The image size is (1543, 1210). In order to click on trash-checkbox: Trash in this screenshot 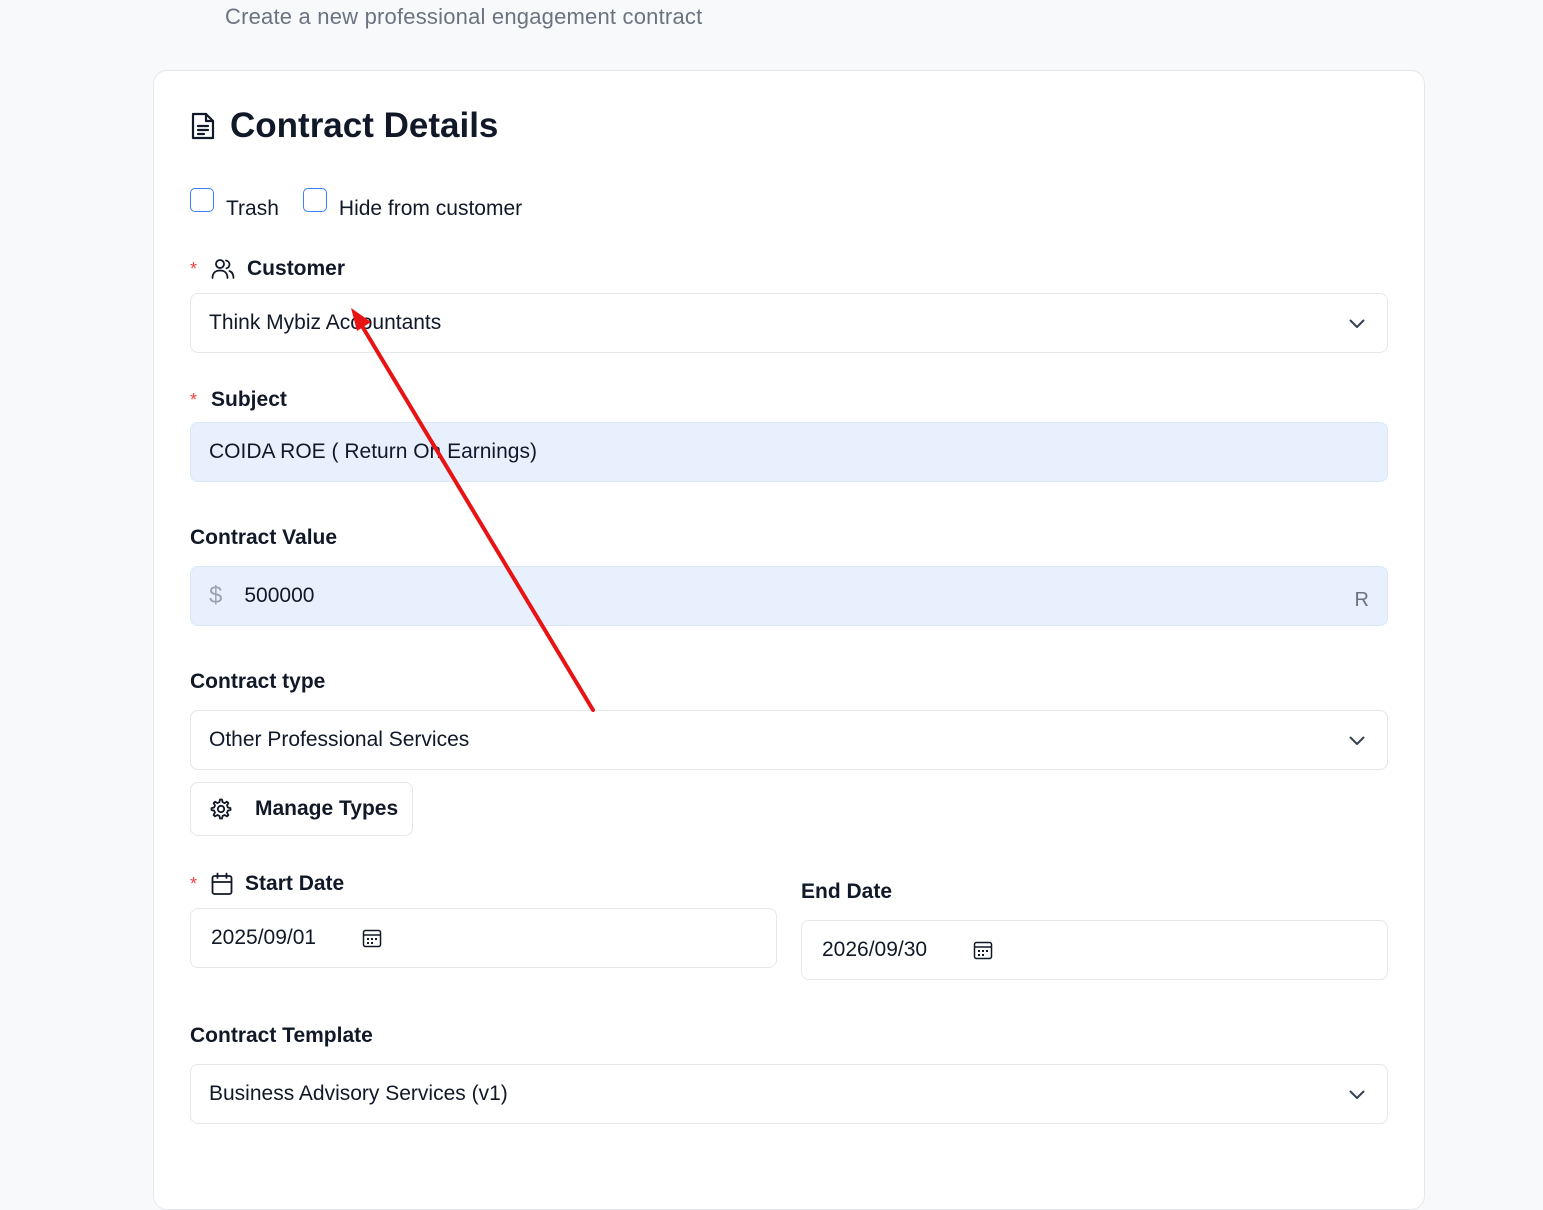, I will do `click(234, 204)`.